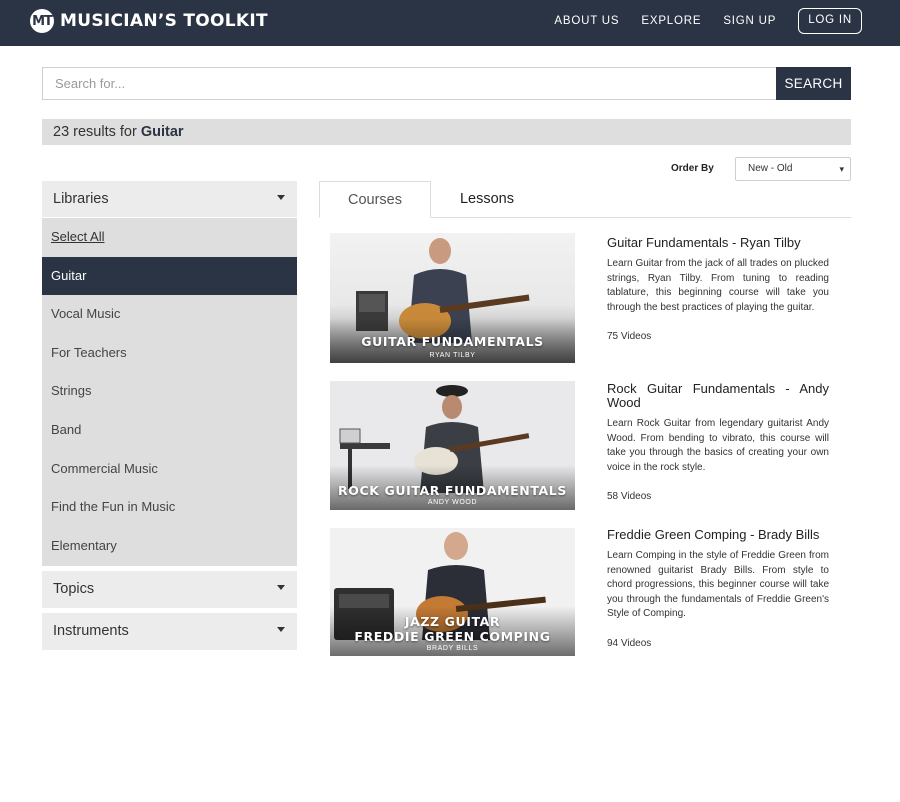 This screenshot has height=802, width=900. Describe the element at coordinates (74, 589) in the screenshot. I see `topics-label: Topics` at that location.